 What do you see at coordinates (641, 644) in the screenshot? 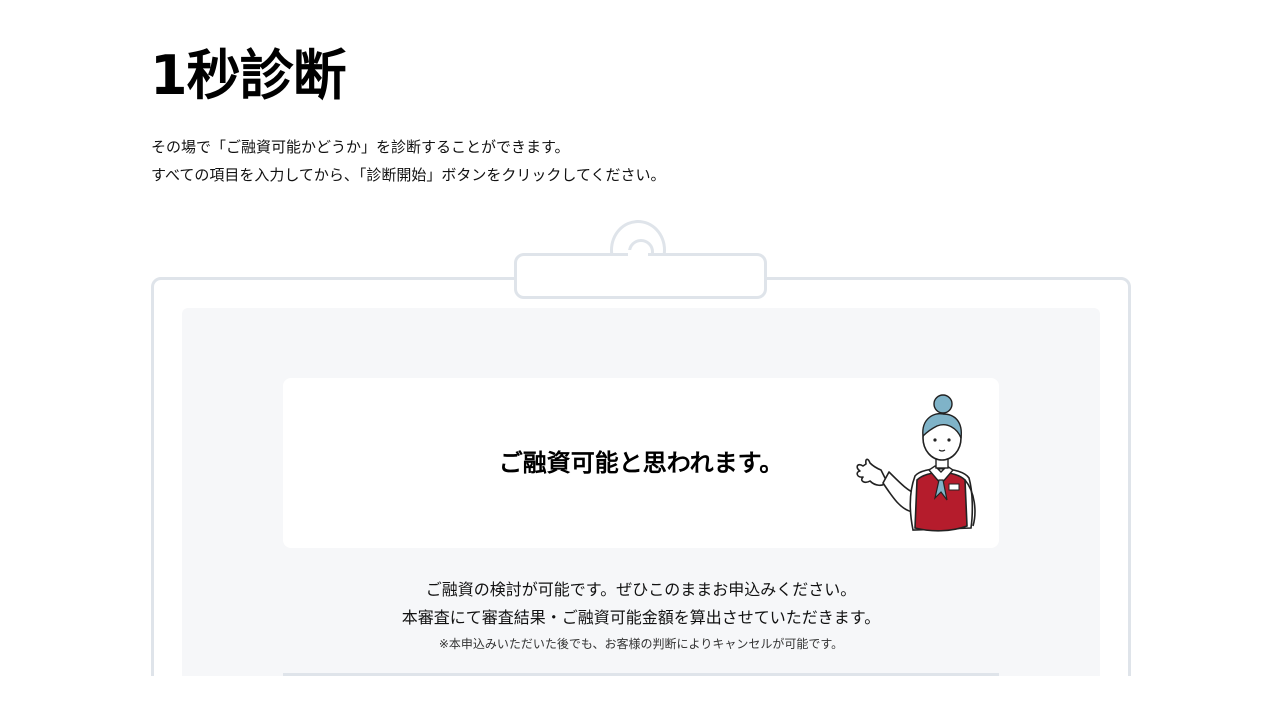
I see `cancel-note: ※本申込みいただいた後でも、お客様の判断によりキャンセルが可能です。` at bounding box center [641, 644].